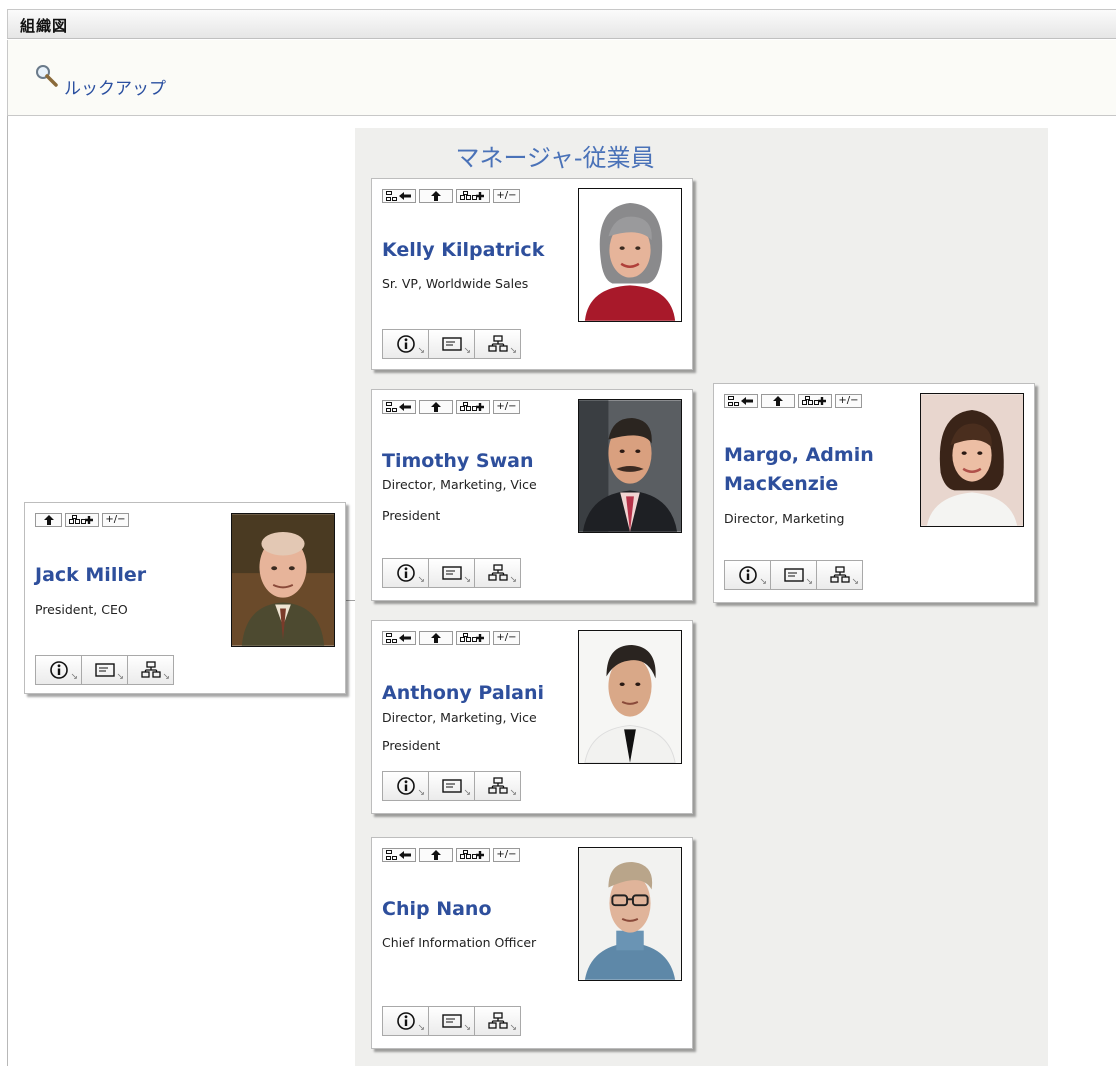 This screenshot has height=1066, width=1116. I want to click on photo-margo-mackenzie, so click(972, 460).